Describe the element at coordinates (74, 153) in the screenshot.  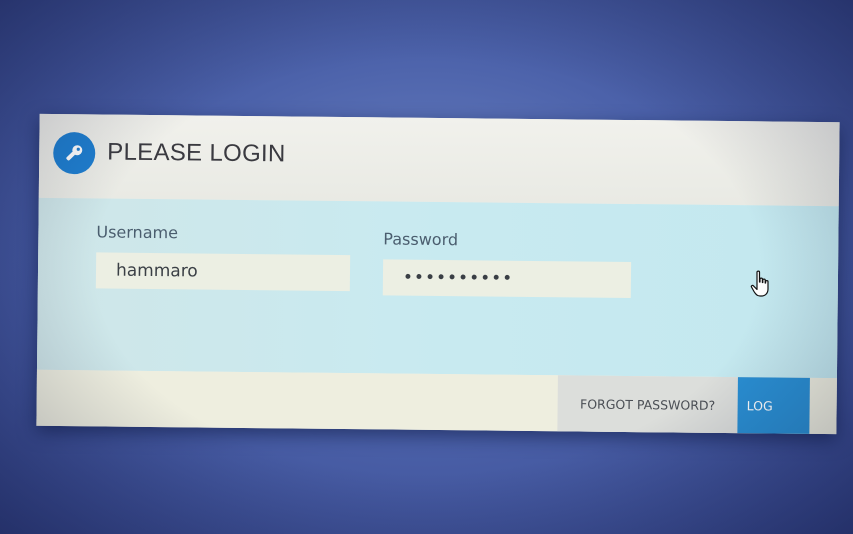
I see `key-icon` at that location.